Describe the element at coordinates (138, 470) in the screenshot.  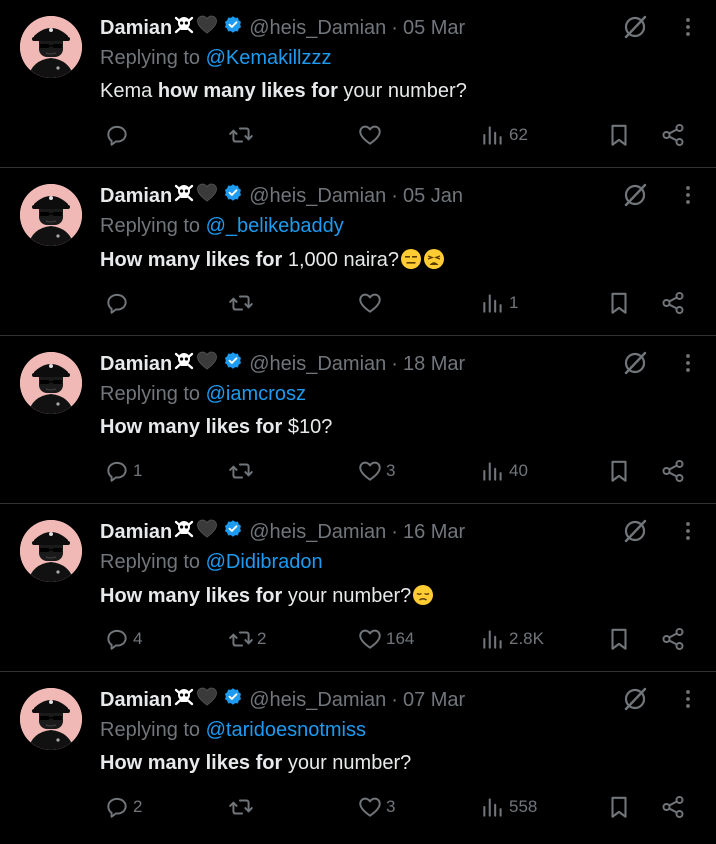
I see `reply-count: 1` at that location.